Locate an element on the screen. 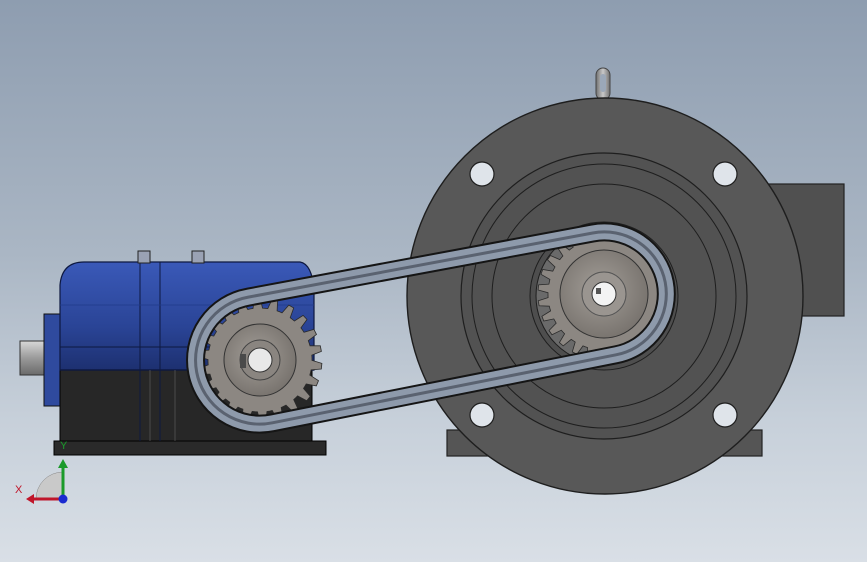 This screenshot has width=867, height=562. triad-xy-plane is located at coordinates (49, 485).